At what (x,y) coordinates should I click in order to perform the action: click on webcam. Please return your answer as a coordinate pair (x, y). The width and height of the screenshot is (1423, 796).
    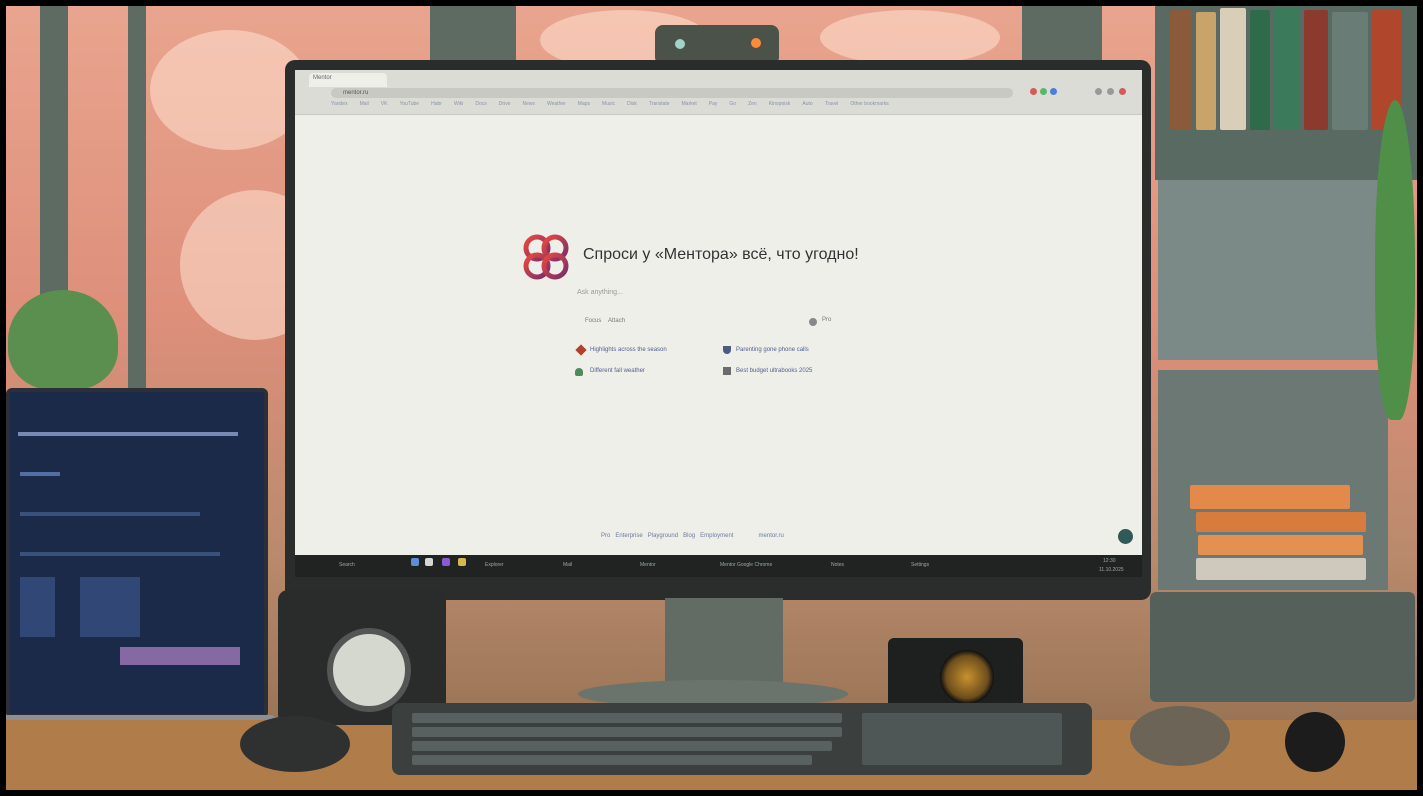
    Looking at the image, I should click on (717, 45).